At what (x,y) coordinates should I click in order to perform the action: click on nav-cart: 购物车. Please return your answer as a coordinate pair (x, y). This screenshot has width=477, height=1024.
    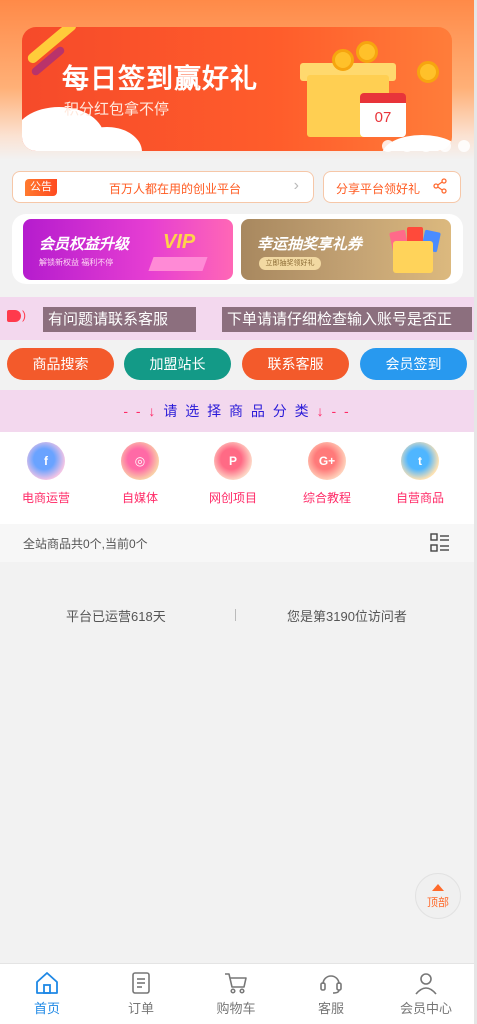
    Looking at the image, I should click on (236, 993).